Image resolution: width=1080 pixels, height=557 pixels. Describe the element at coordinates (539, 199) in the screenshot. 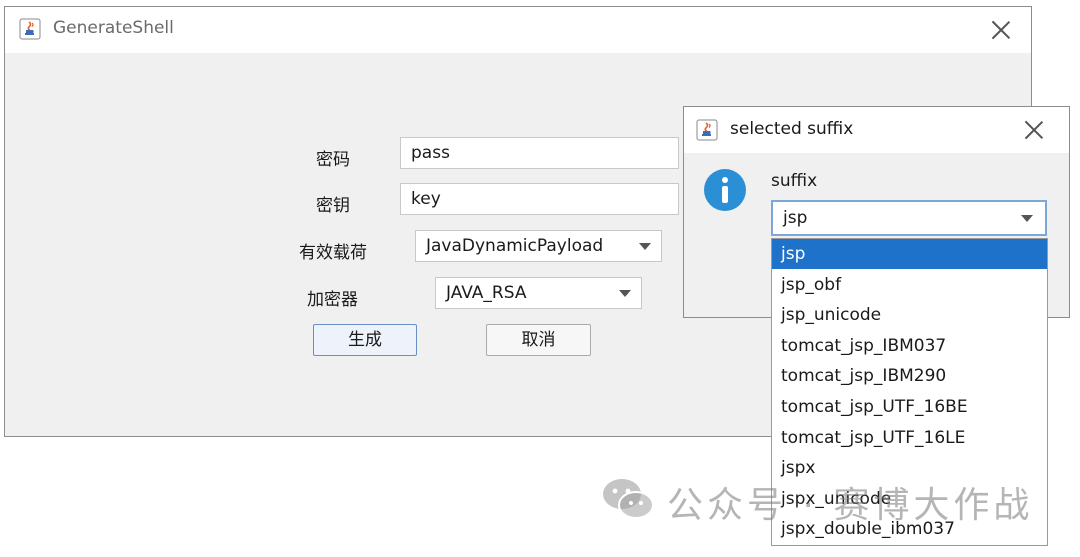

I see `key-input` at that location.